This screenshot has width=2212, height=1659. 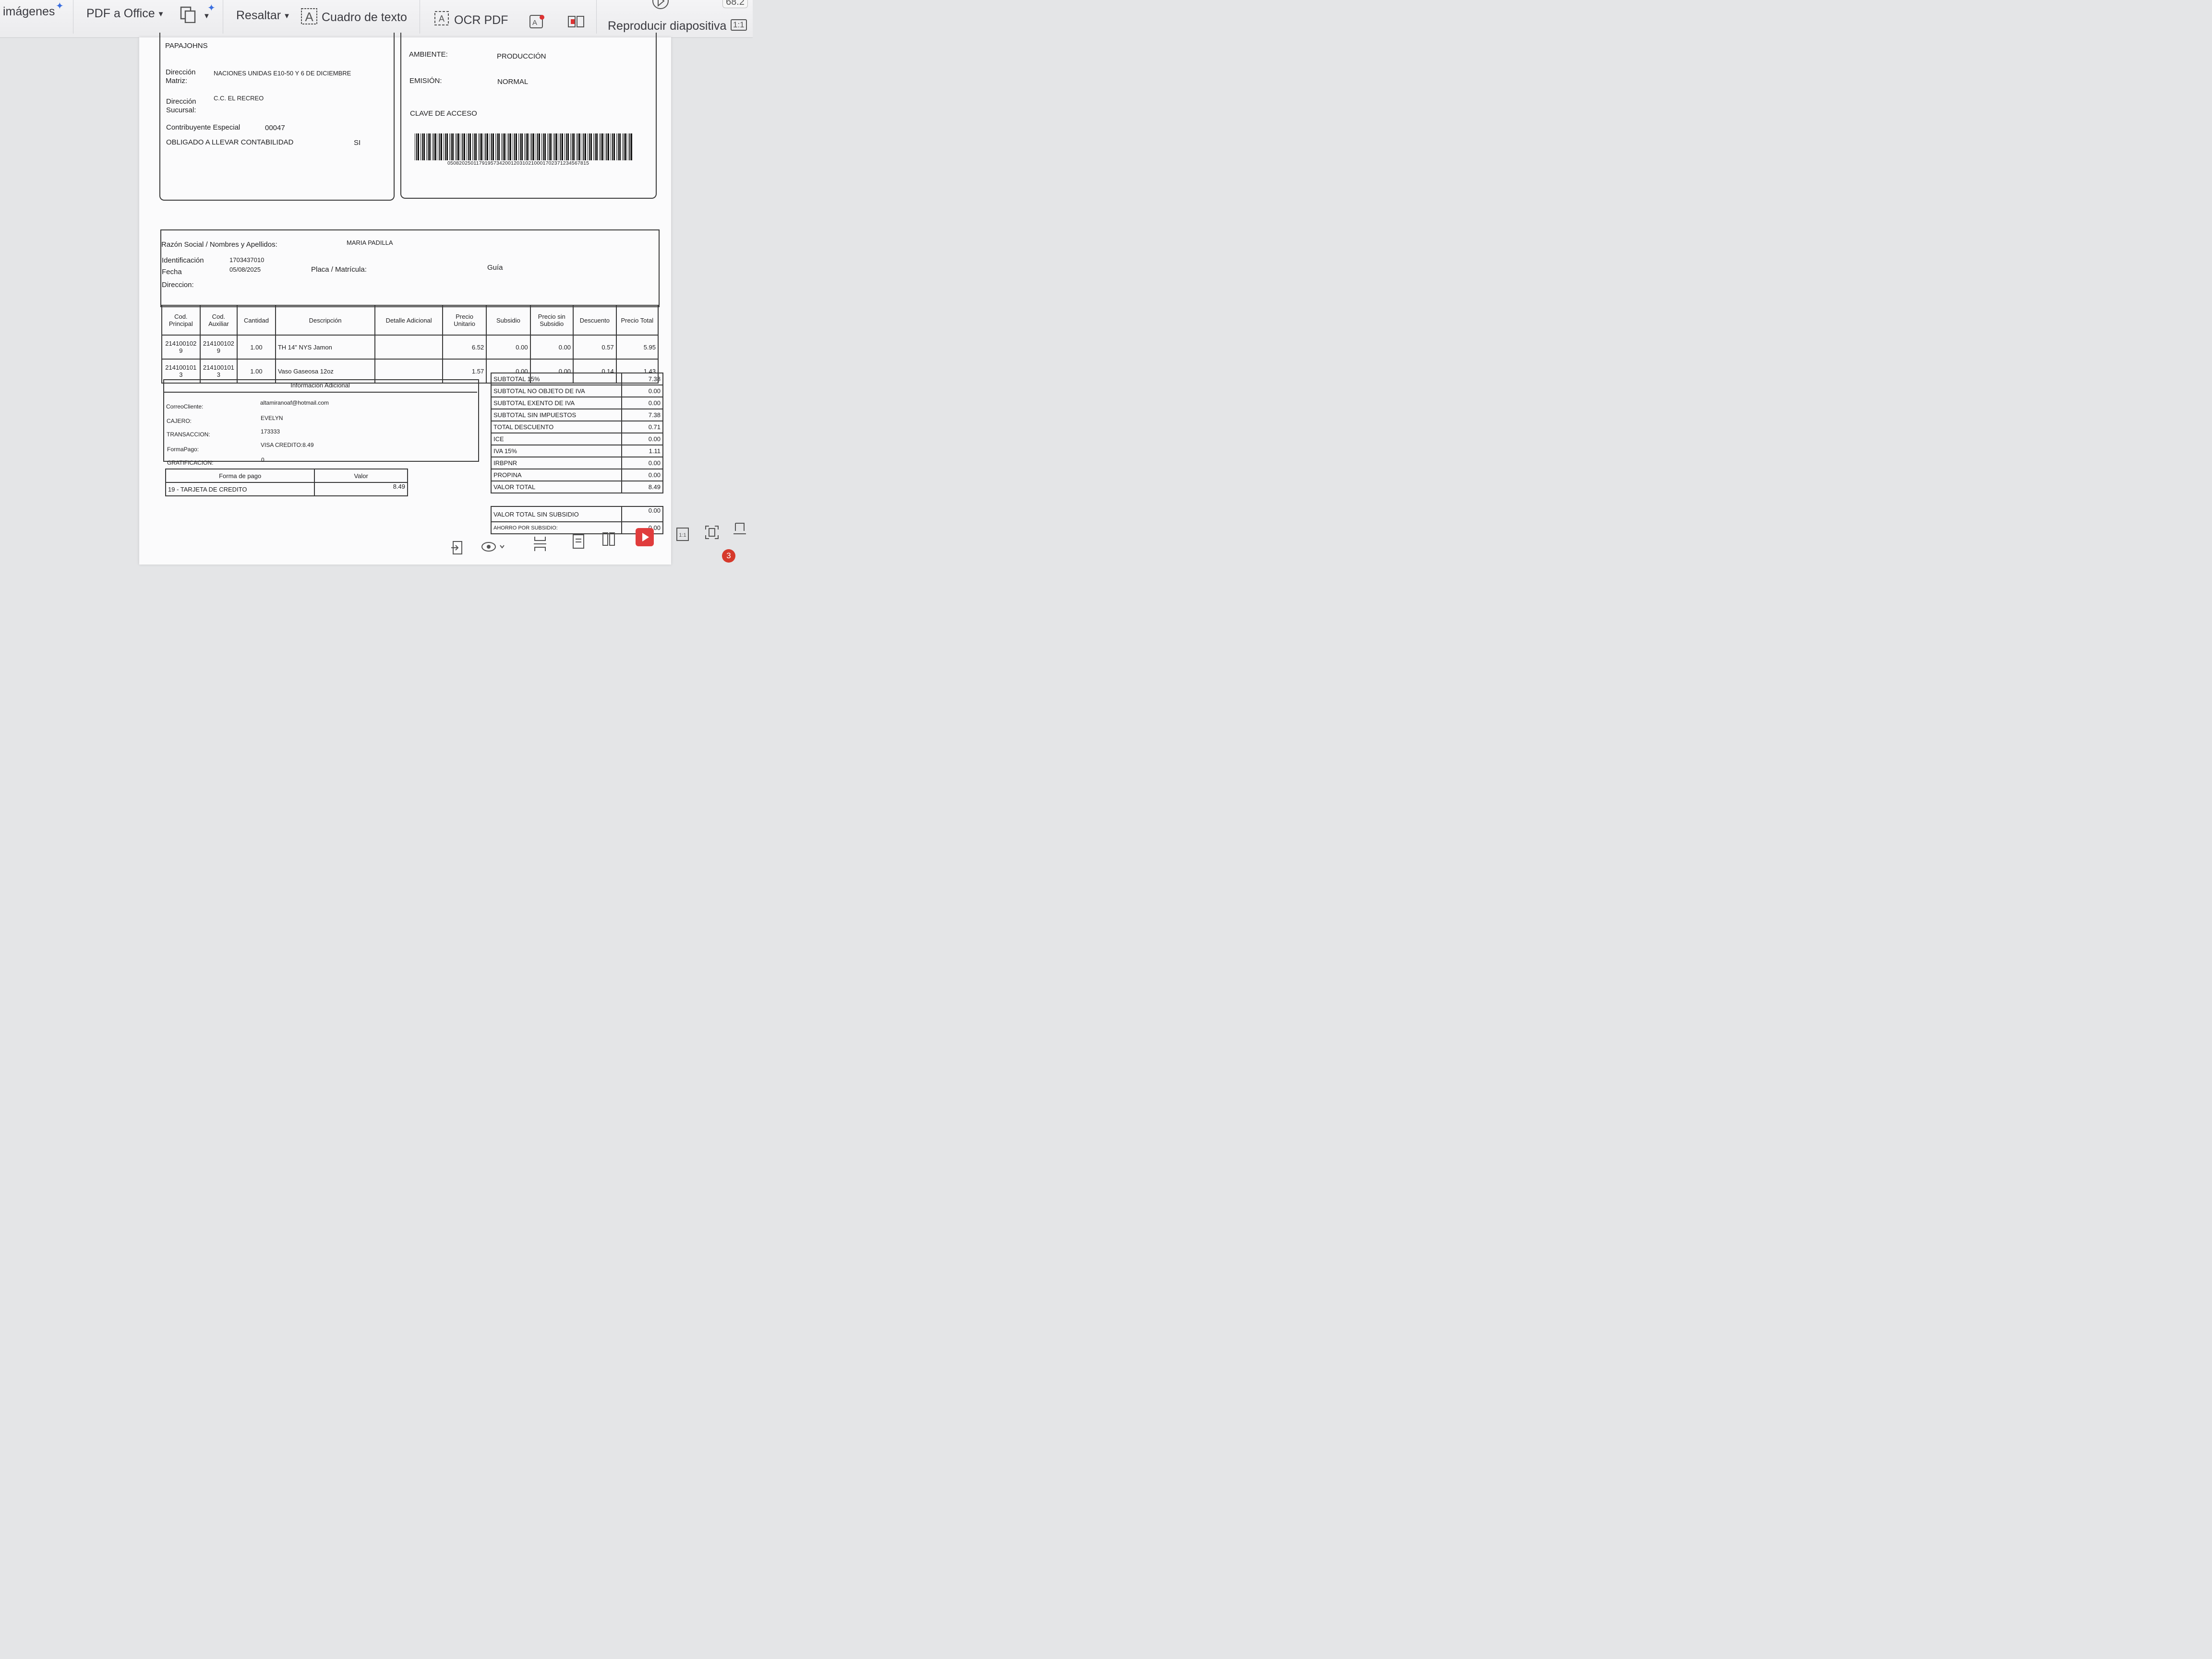 What do you see at coordinates (728, 556) in the screenshot?
I see `notification-badge: 3` at bounding box center [728, 556].